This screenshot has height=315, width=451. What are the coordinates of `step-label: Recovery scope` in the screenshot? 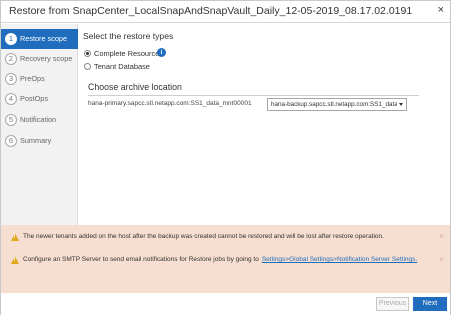 It's located at (46, 58).